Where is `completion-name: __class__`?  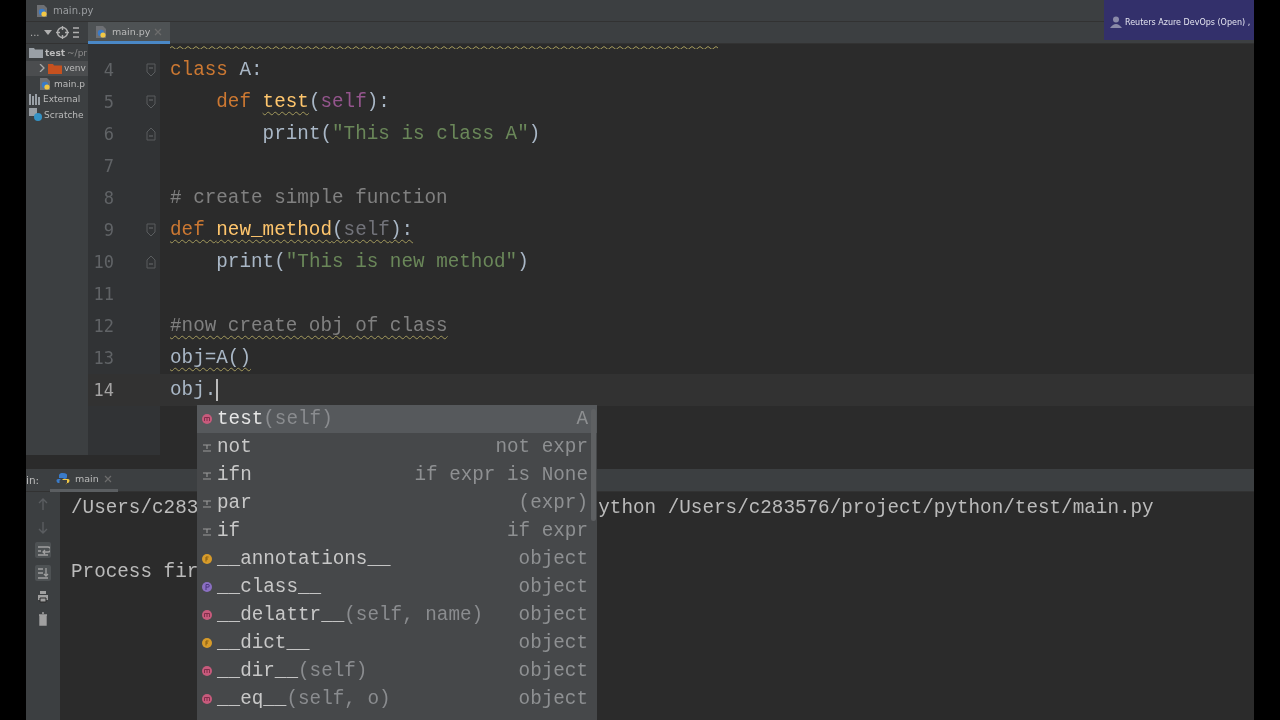 completion-name: __class__ is located at coordinates (269, 587).